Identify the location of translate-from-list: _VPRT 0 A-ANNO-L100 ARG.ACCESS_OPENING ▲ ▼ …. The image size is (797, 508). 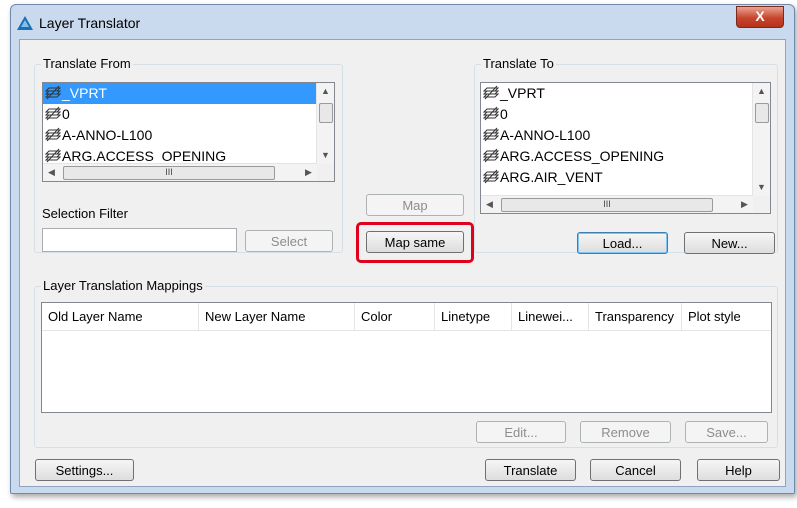
(188, 132).